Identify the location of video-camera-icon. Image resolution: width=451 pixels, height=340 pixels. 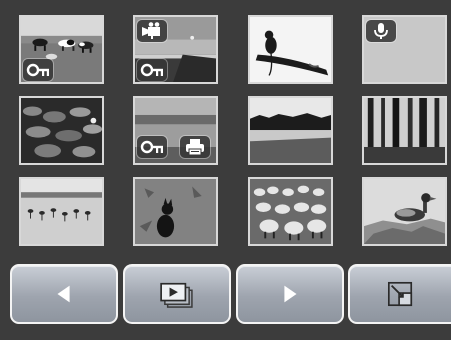
(151, 30).